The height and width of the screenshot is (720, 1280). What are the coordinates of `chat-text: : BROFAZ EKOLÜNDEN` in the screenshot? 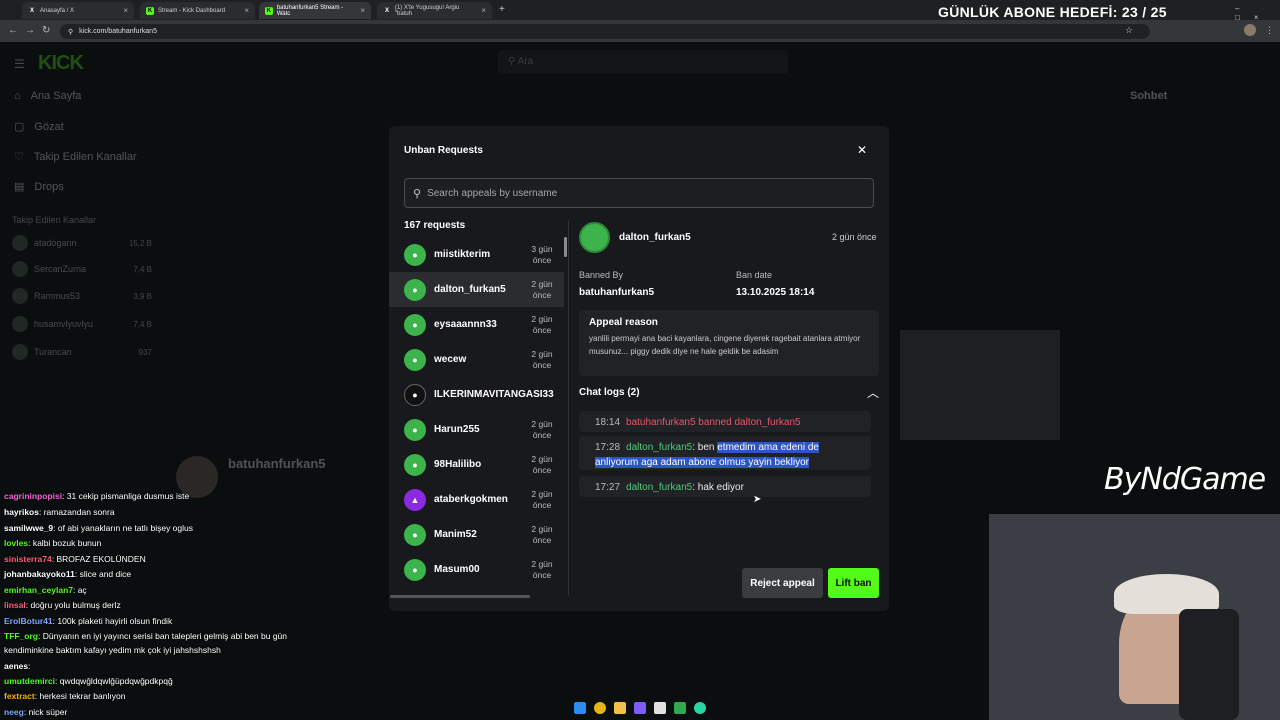 It's located at (98, 559).